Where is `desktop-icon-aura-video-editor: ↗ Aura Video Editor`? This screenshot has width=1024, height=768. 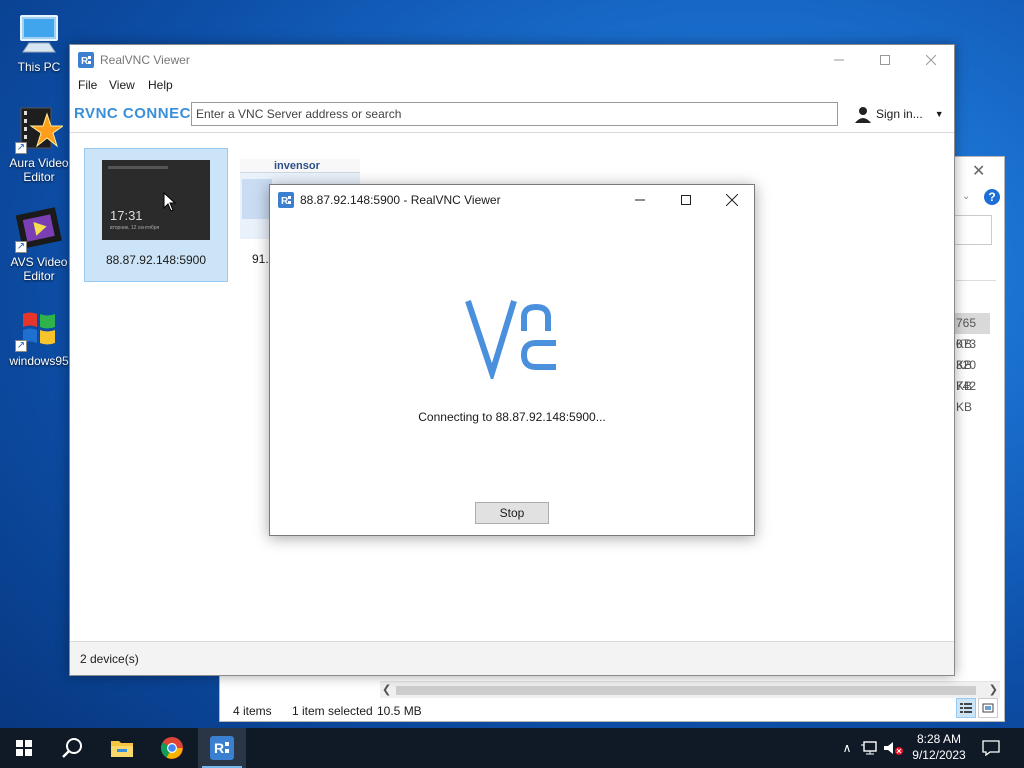 desktop-icon-aura-video-editor: ↗ Aura Video Editor is located at coordinates (39, 145).